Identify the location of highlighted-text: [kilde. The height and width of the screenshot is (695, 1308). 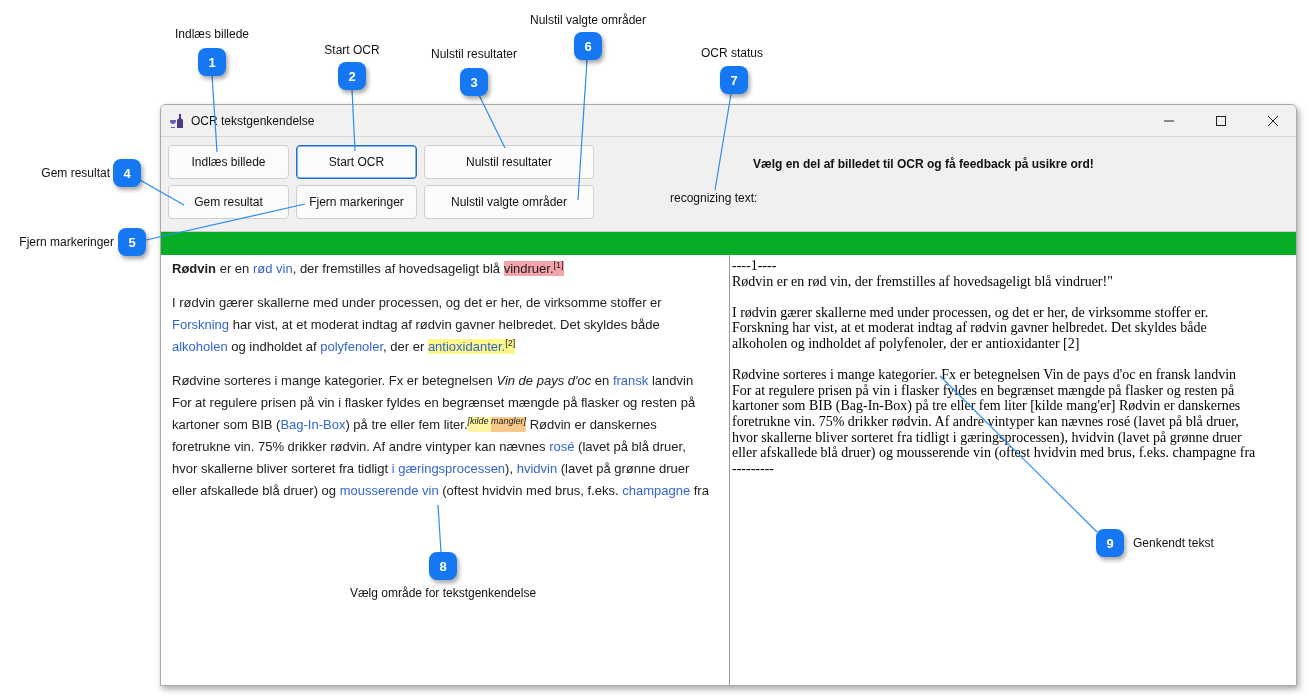
(479, 424).